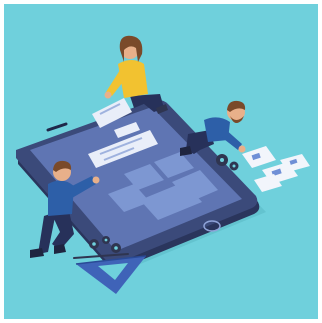 The image size is (322, 323). What do you see at coordinates (108, 95) in the screenshot?
I see `woman-hand` at bounding box center [108, 95].